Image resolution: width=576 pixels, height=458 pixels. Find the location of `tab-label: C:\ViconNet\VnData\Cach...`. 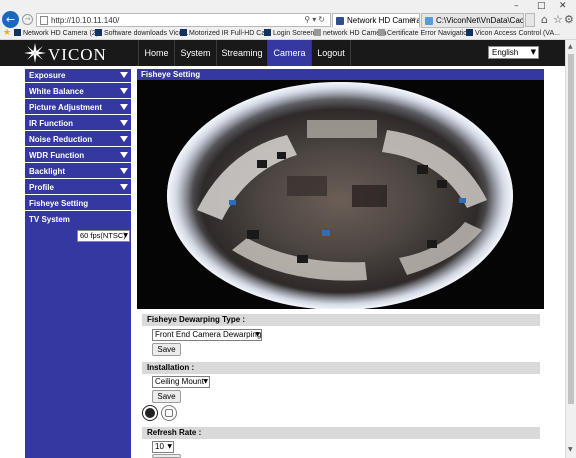

tab-label: C:\ViconNet\VnData\Cach... is located at coordinates (480, 20).